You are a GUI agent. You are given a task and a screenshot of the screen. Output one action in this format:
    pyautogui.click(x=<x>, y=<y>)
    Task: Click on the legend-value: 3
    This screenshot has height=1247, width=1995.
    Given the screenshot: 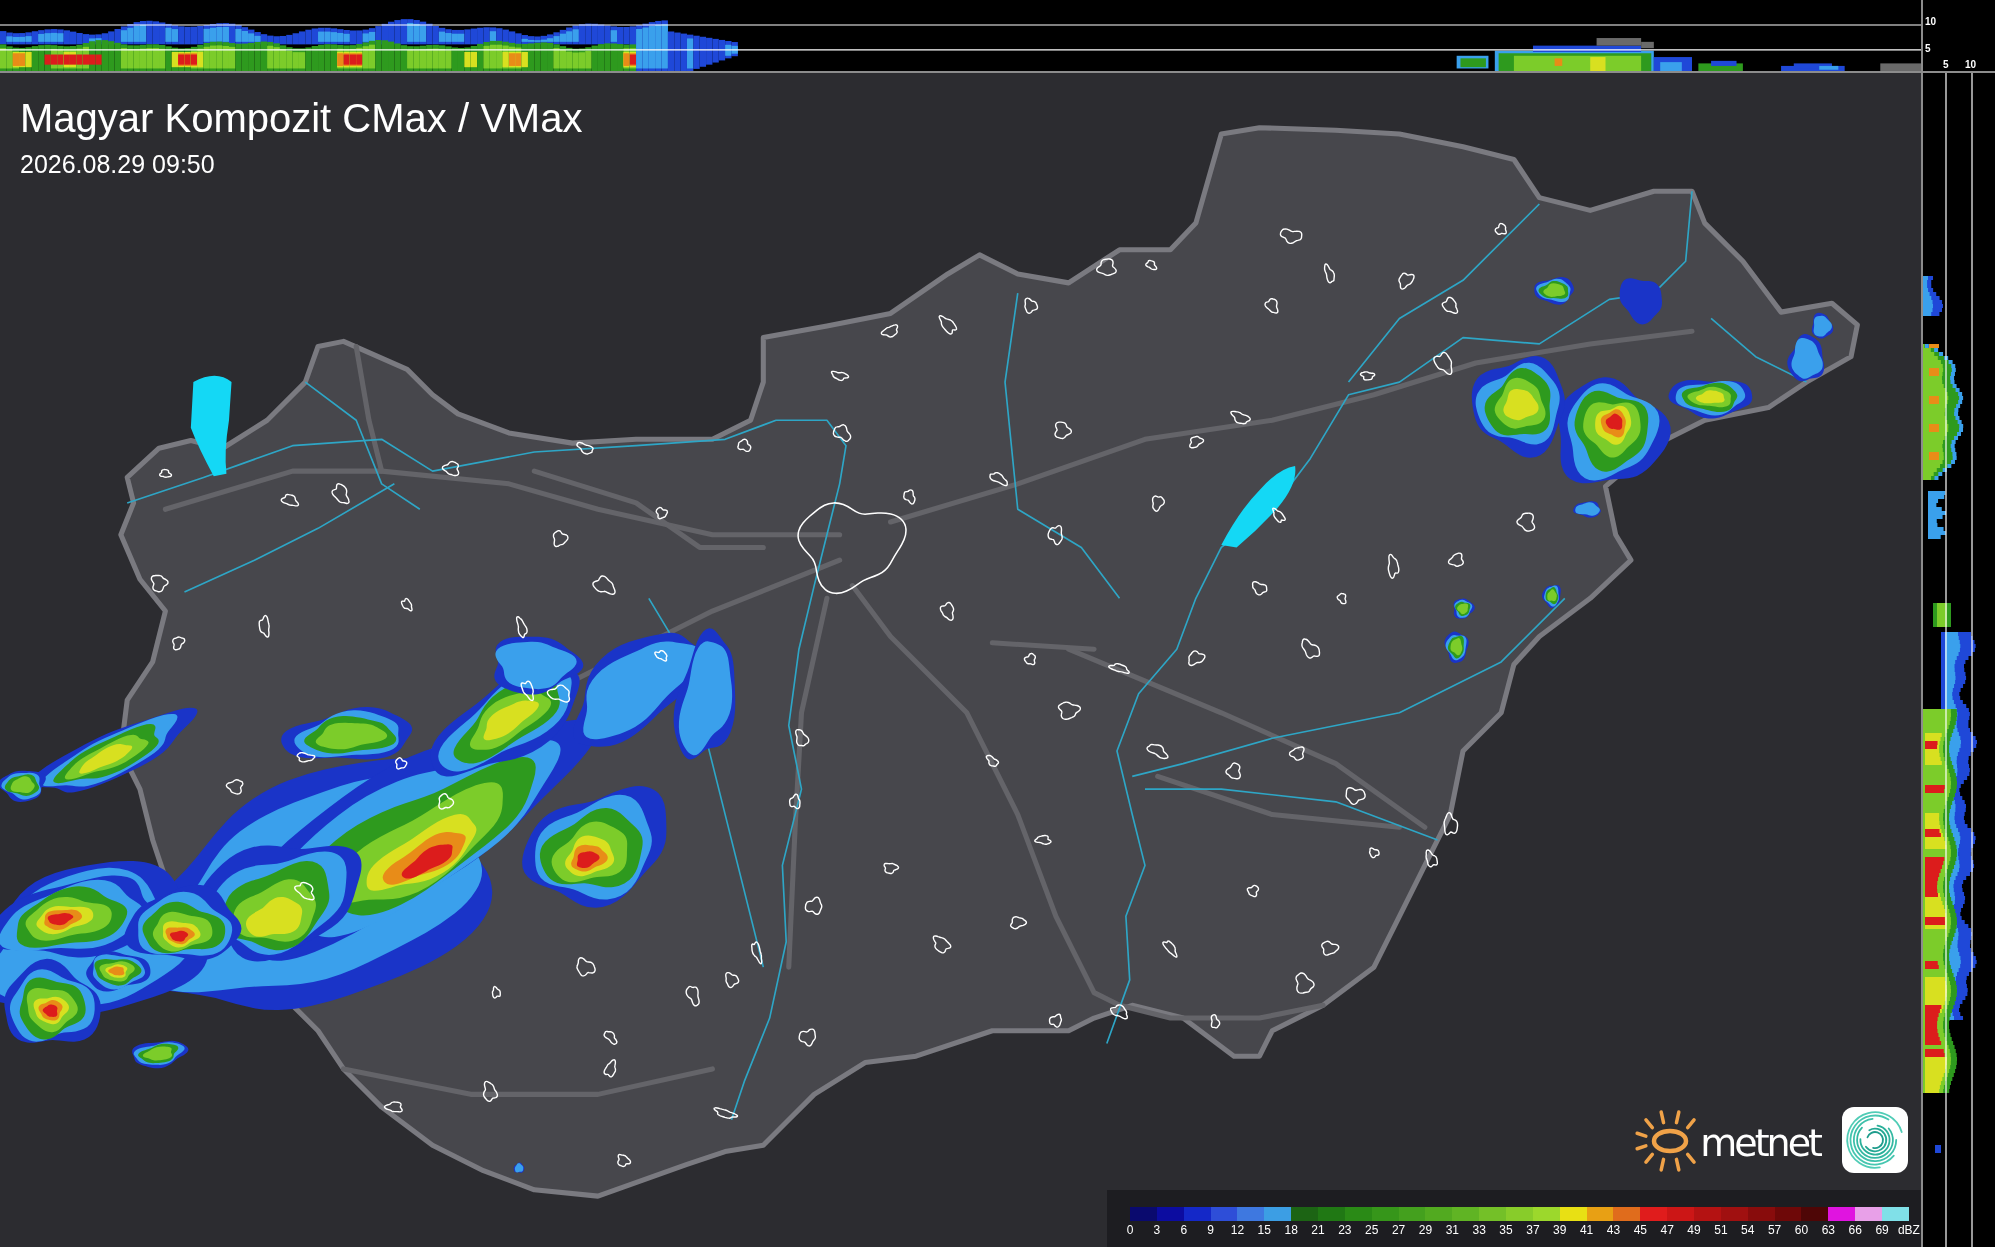 What is the action you would take?
    pyautogui.click(x=1157, y=1230)
    